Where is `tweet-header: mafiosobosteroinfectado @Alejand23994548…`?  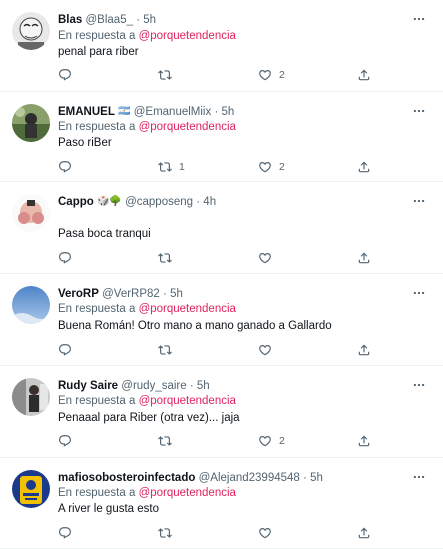 tweet-header: mafiosobosteroinfectado @Alejand23994548… is located at coordinates (230, 478).